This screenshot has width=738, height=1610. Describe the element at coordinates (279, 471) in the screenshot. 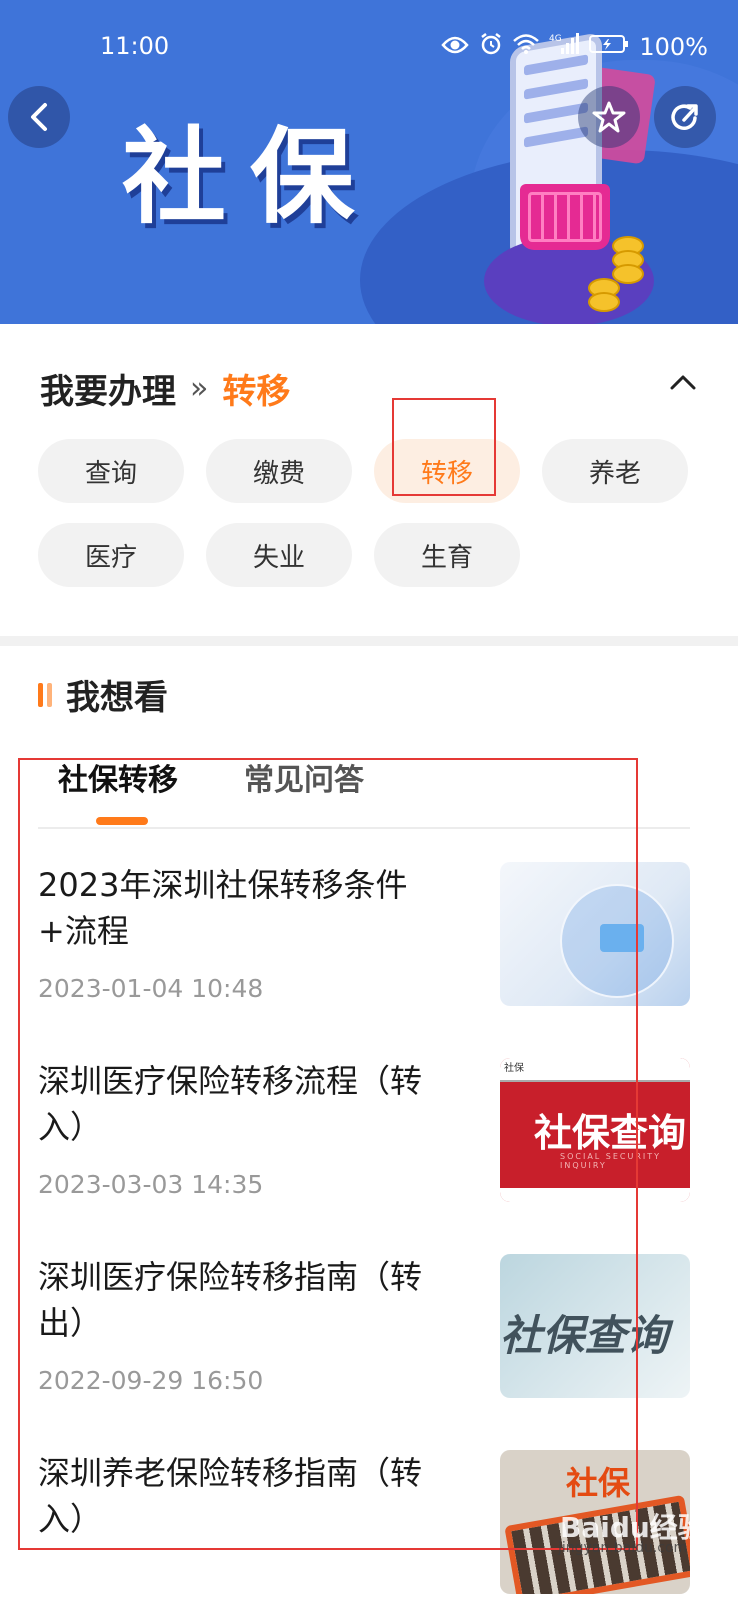

I see `chip-payment: 缴费` at that location.